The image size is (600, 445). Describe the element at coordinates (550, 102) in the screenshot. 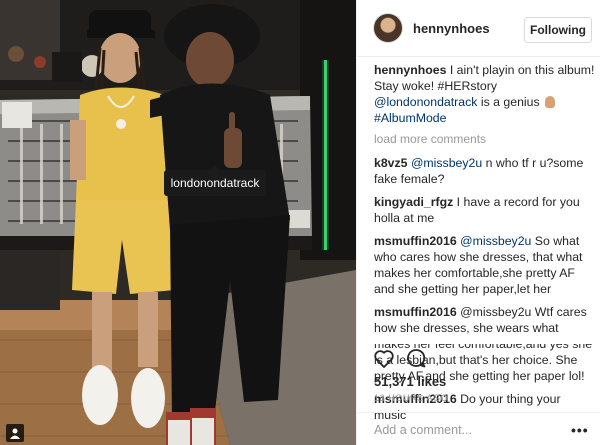

I see `ok-hand-emoji-icon` at that location.